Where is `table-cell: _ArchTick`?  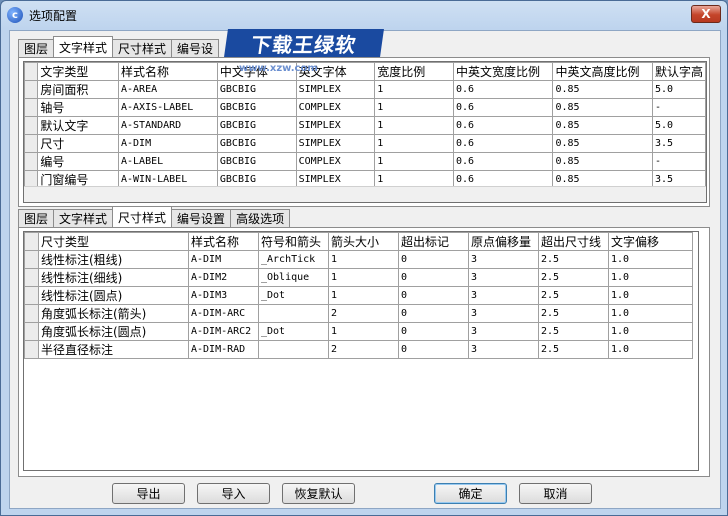
table-cell: _ArchTick is located at coordinates (293, 259).